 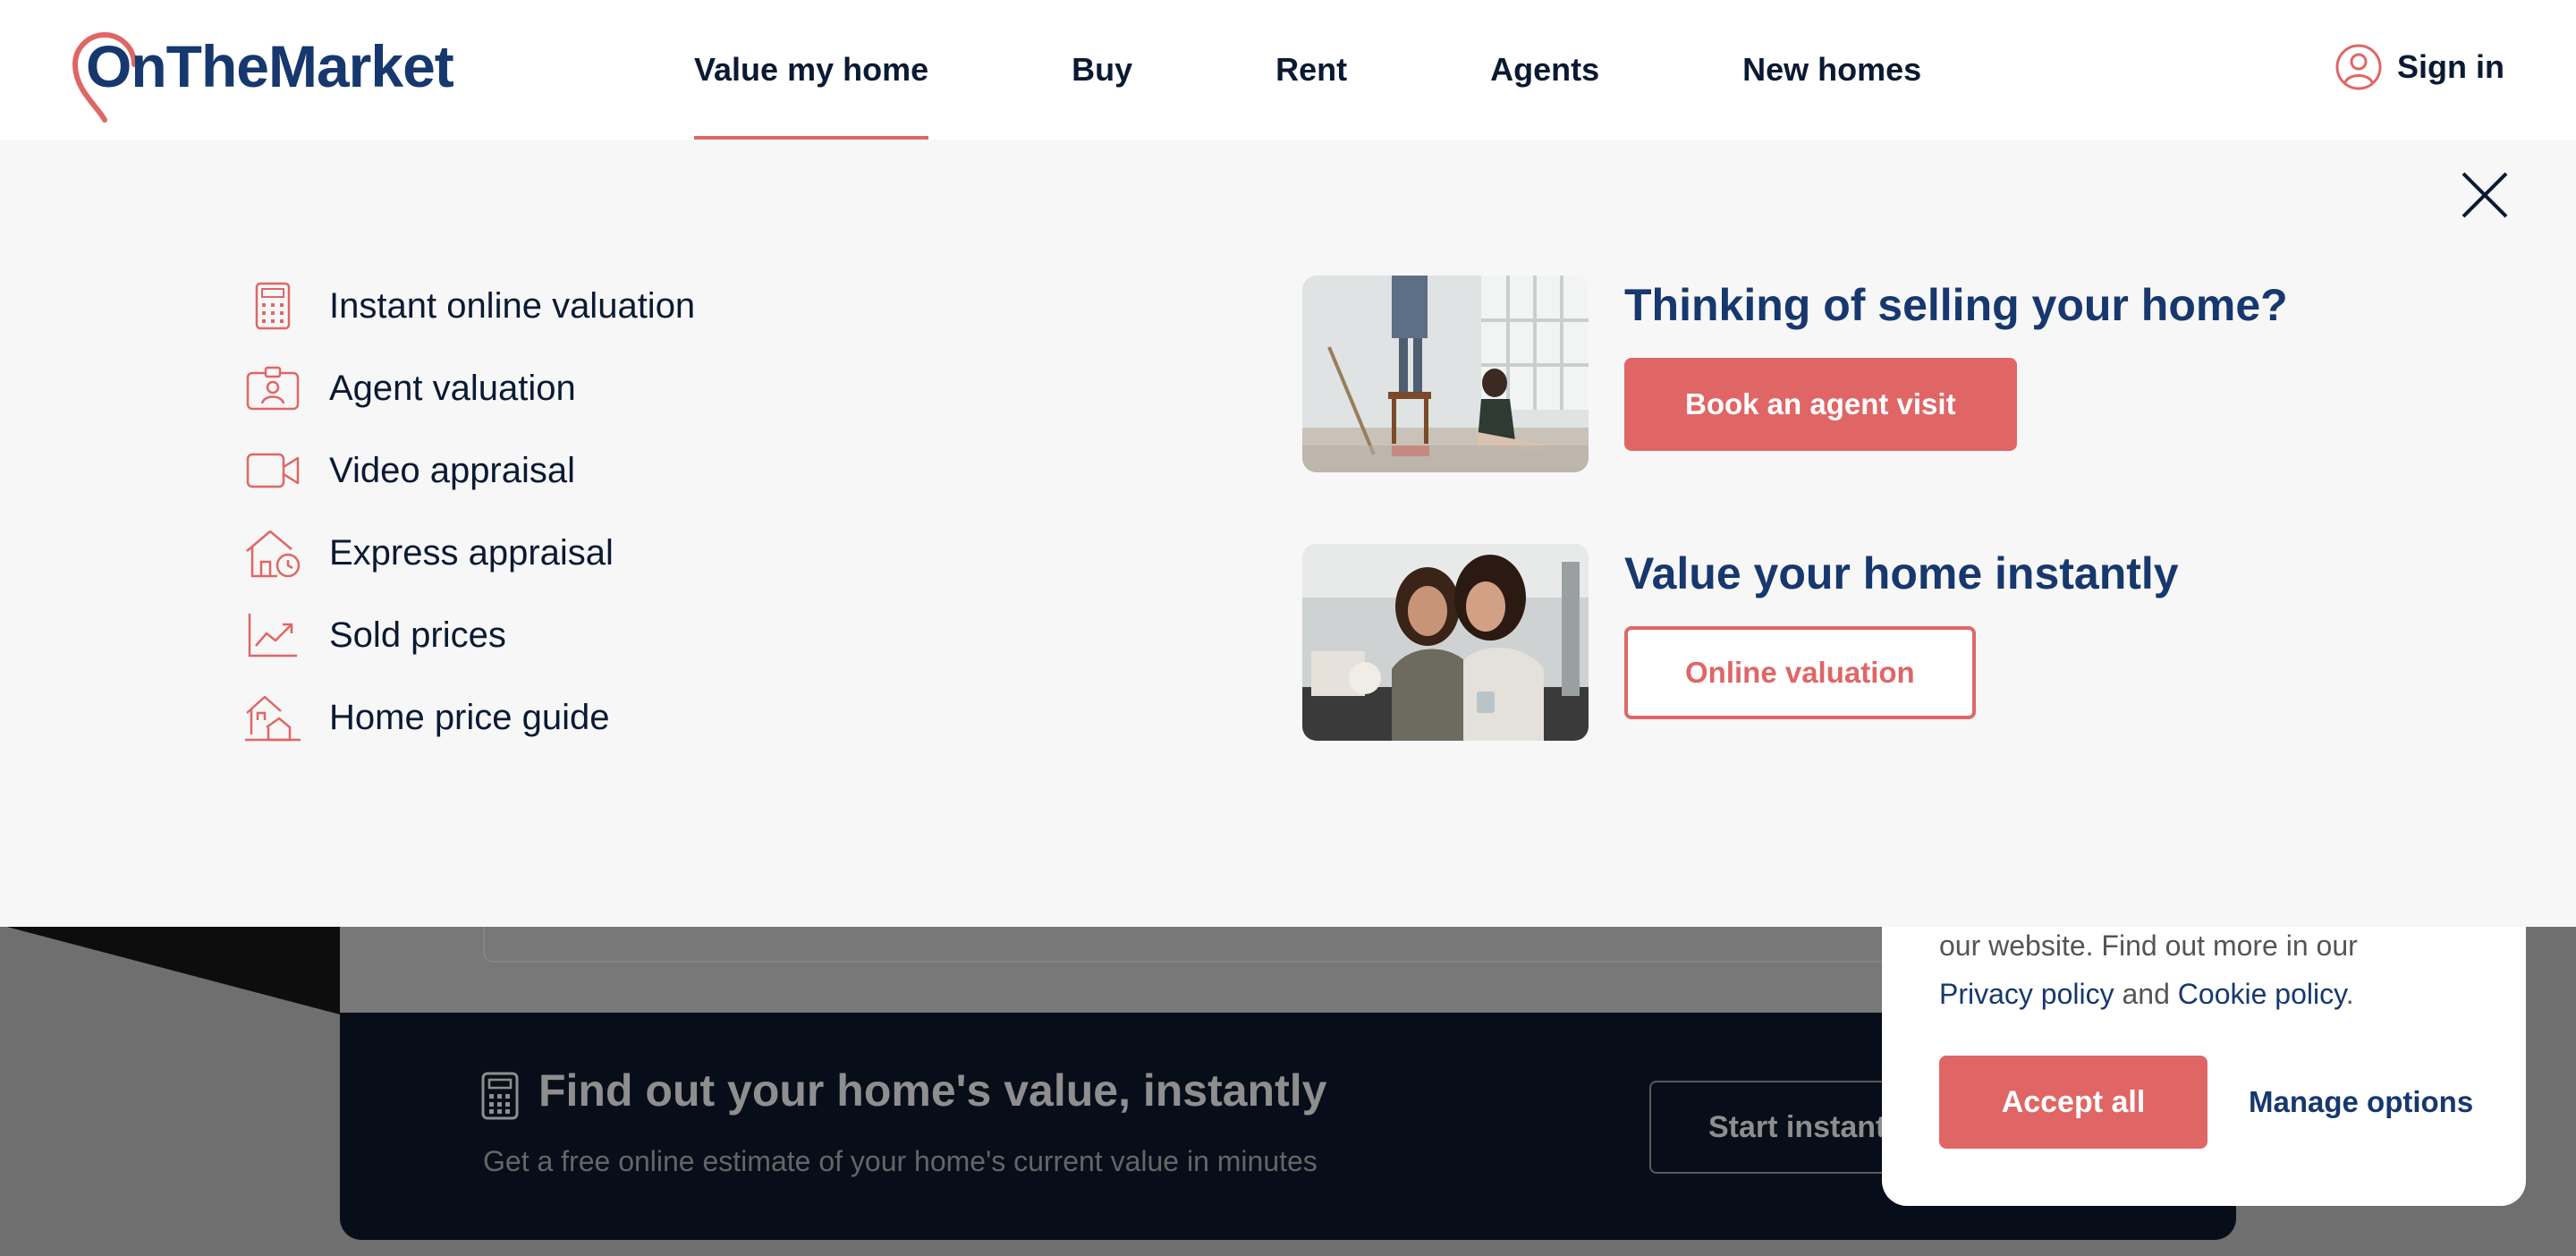 I want to click on menu-item-label: Express appraisal, so click(x=471, y=552).